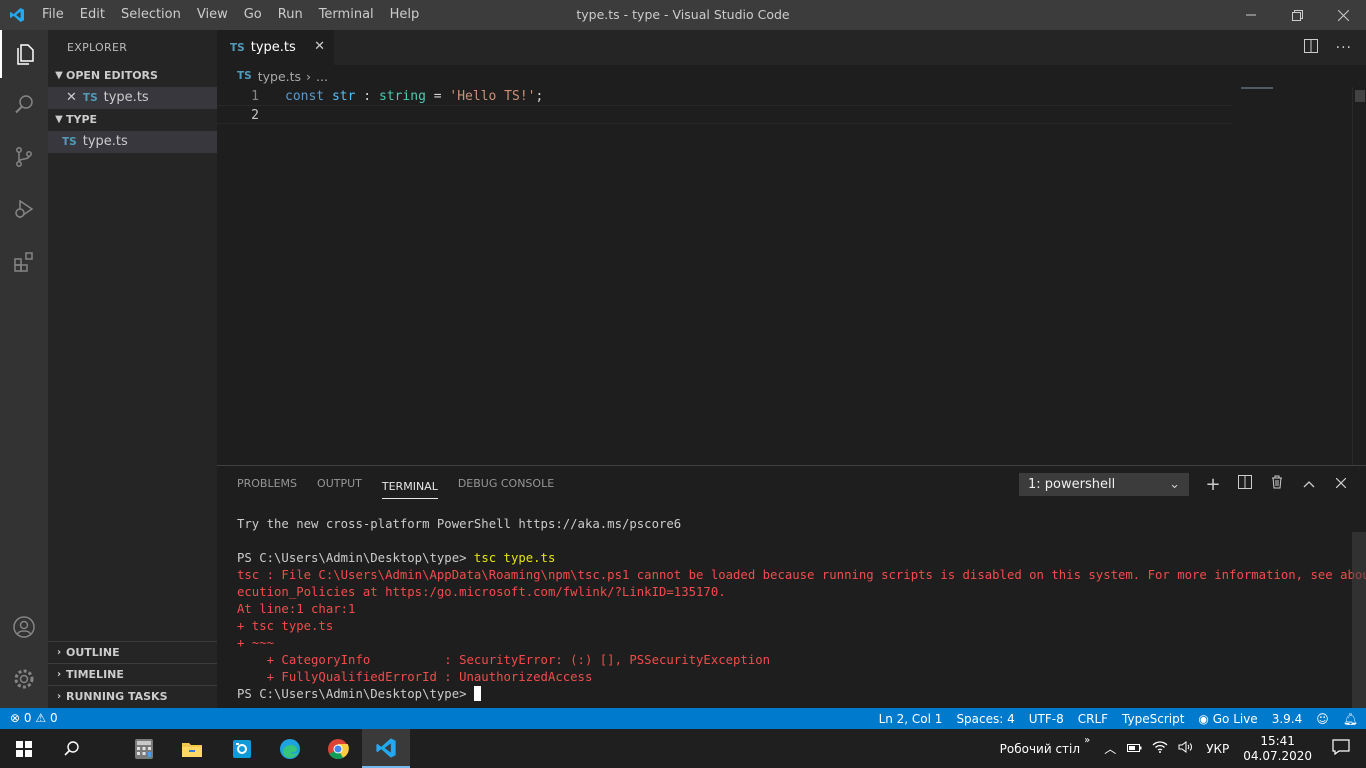  What do you see at coordinates (279, 76) in the screenshot?
I see `breadcrumb-file: type.ts` at bounding box center [279, 76].